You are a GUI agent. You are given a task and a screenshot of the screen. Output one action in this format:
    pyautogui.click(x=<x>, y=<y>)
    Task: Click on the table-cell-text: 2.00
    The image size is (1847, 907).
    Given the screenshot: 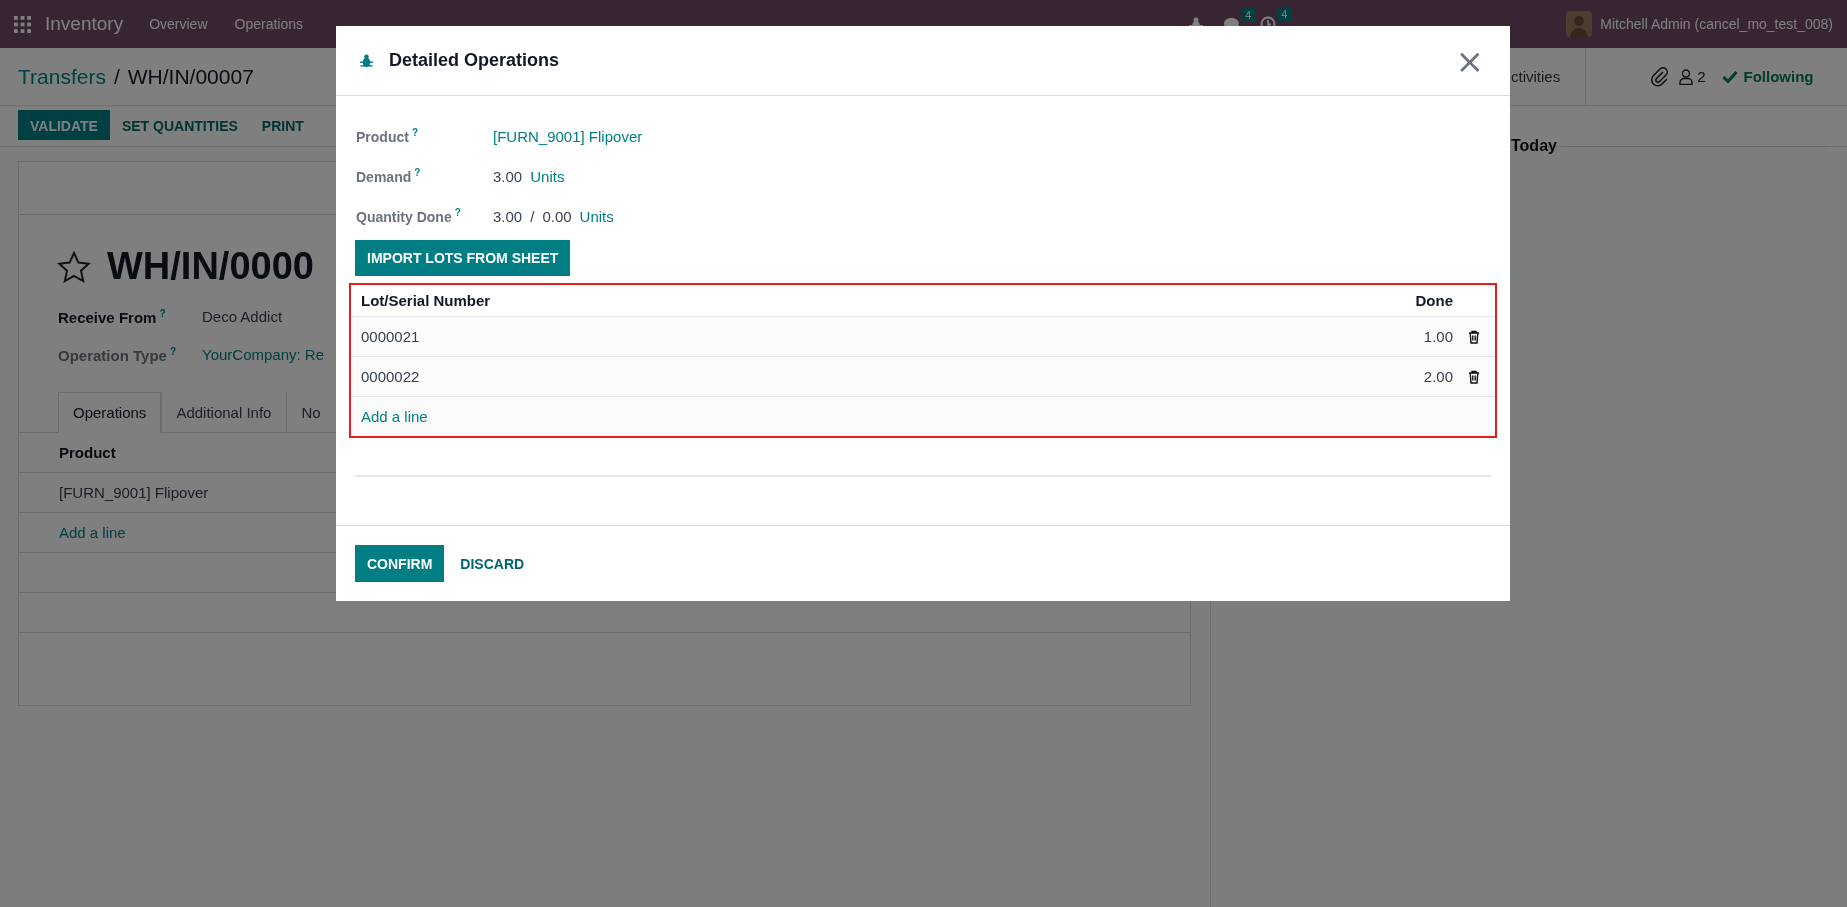 What is the action you would take?
    pyautogui.click(x=1437, y=376)
    